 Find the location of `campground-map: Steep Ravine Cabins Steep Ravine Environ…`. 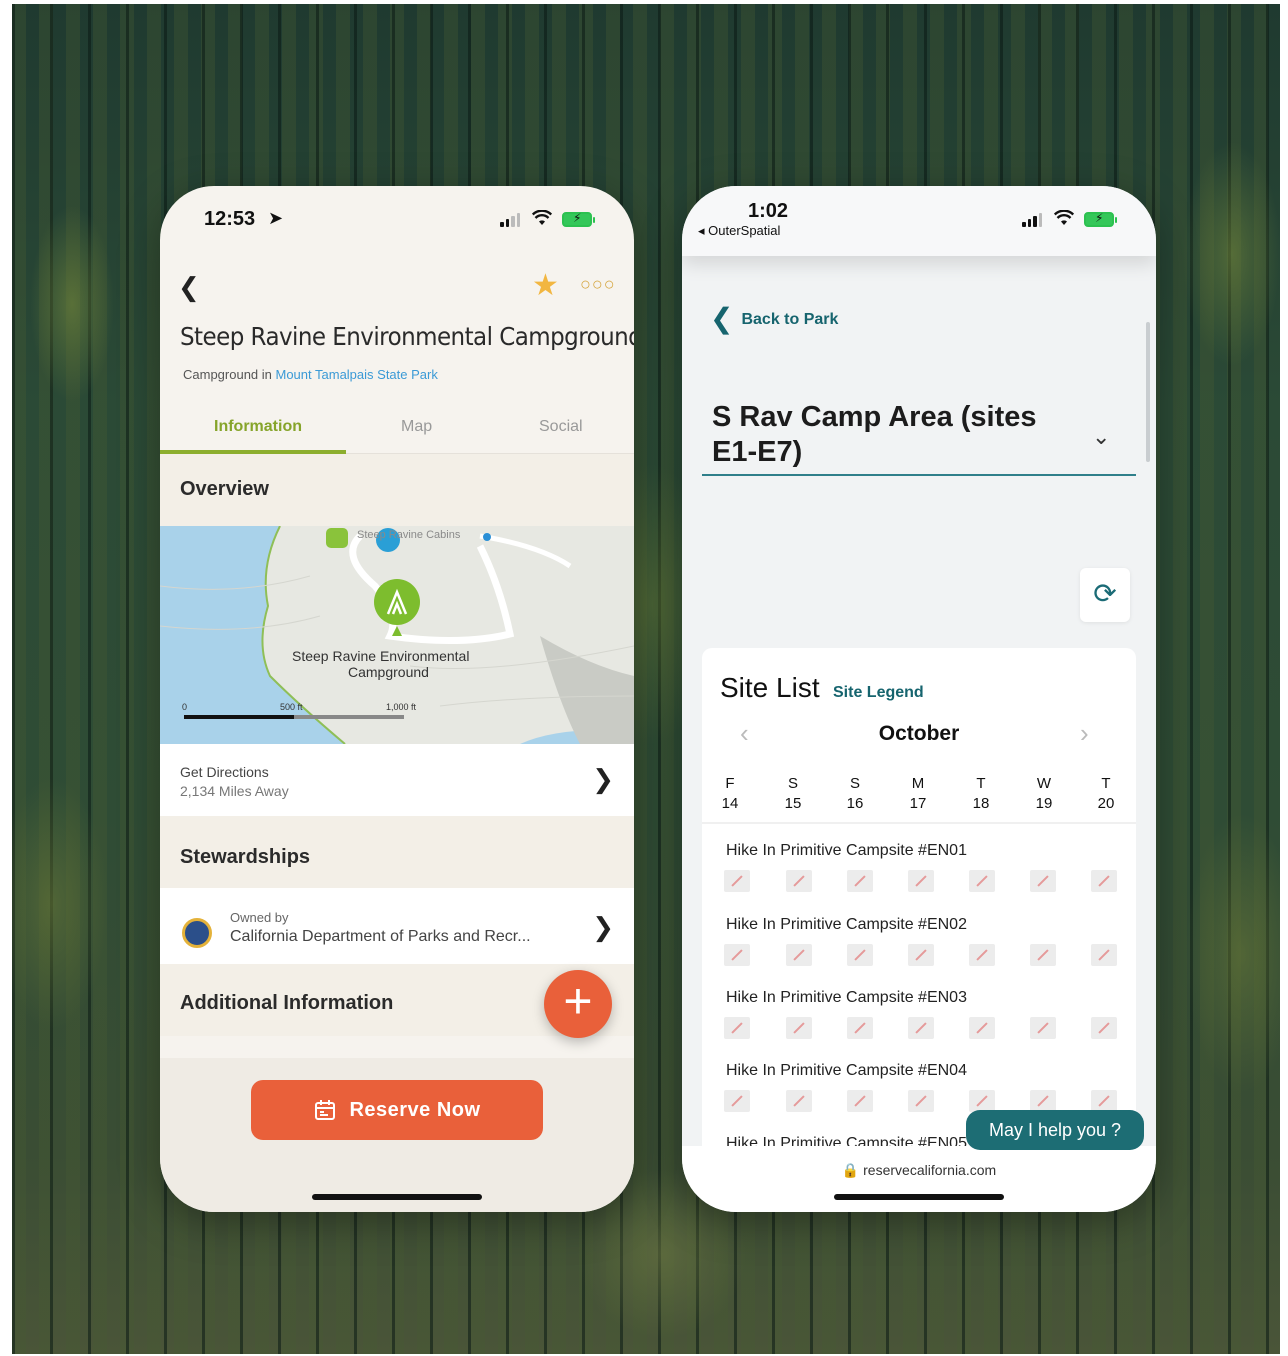

campground-map: Steep Ravine Cabins Steep Ravine Environ… is located at coordinates (397, 635).